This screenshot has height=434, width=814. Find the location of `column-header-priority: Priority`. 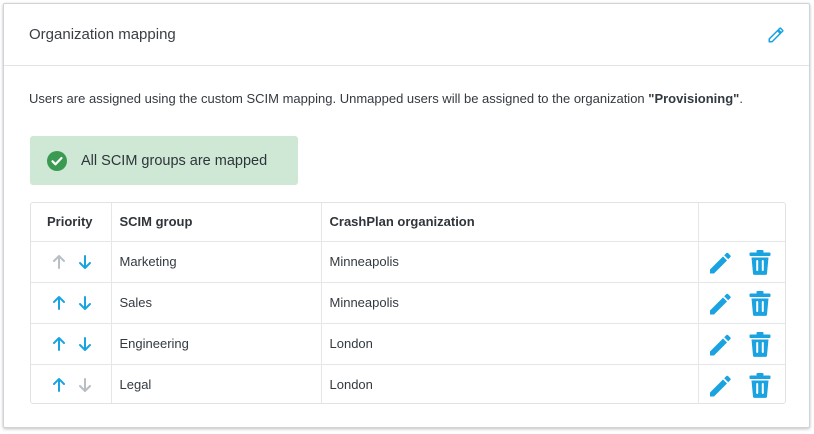

column-header-priority: Priority is located at coordinates (71, 222).